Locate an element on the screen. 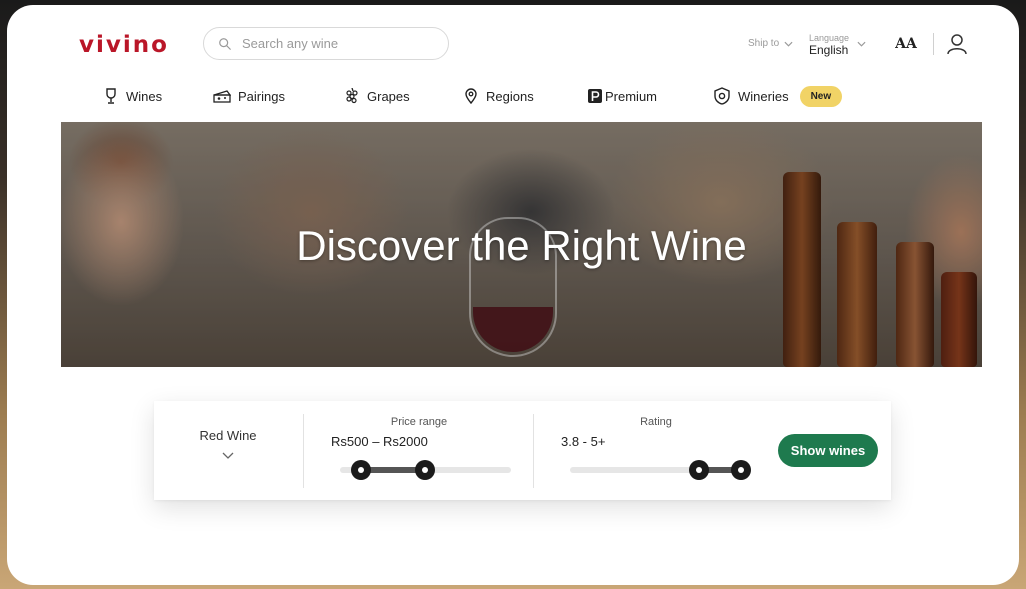 The image size is (1026, 589). search-input is located at coordinates (337, 43).